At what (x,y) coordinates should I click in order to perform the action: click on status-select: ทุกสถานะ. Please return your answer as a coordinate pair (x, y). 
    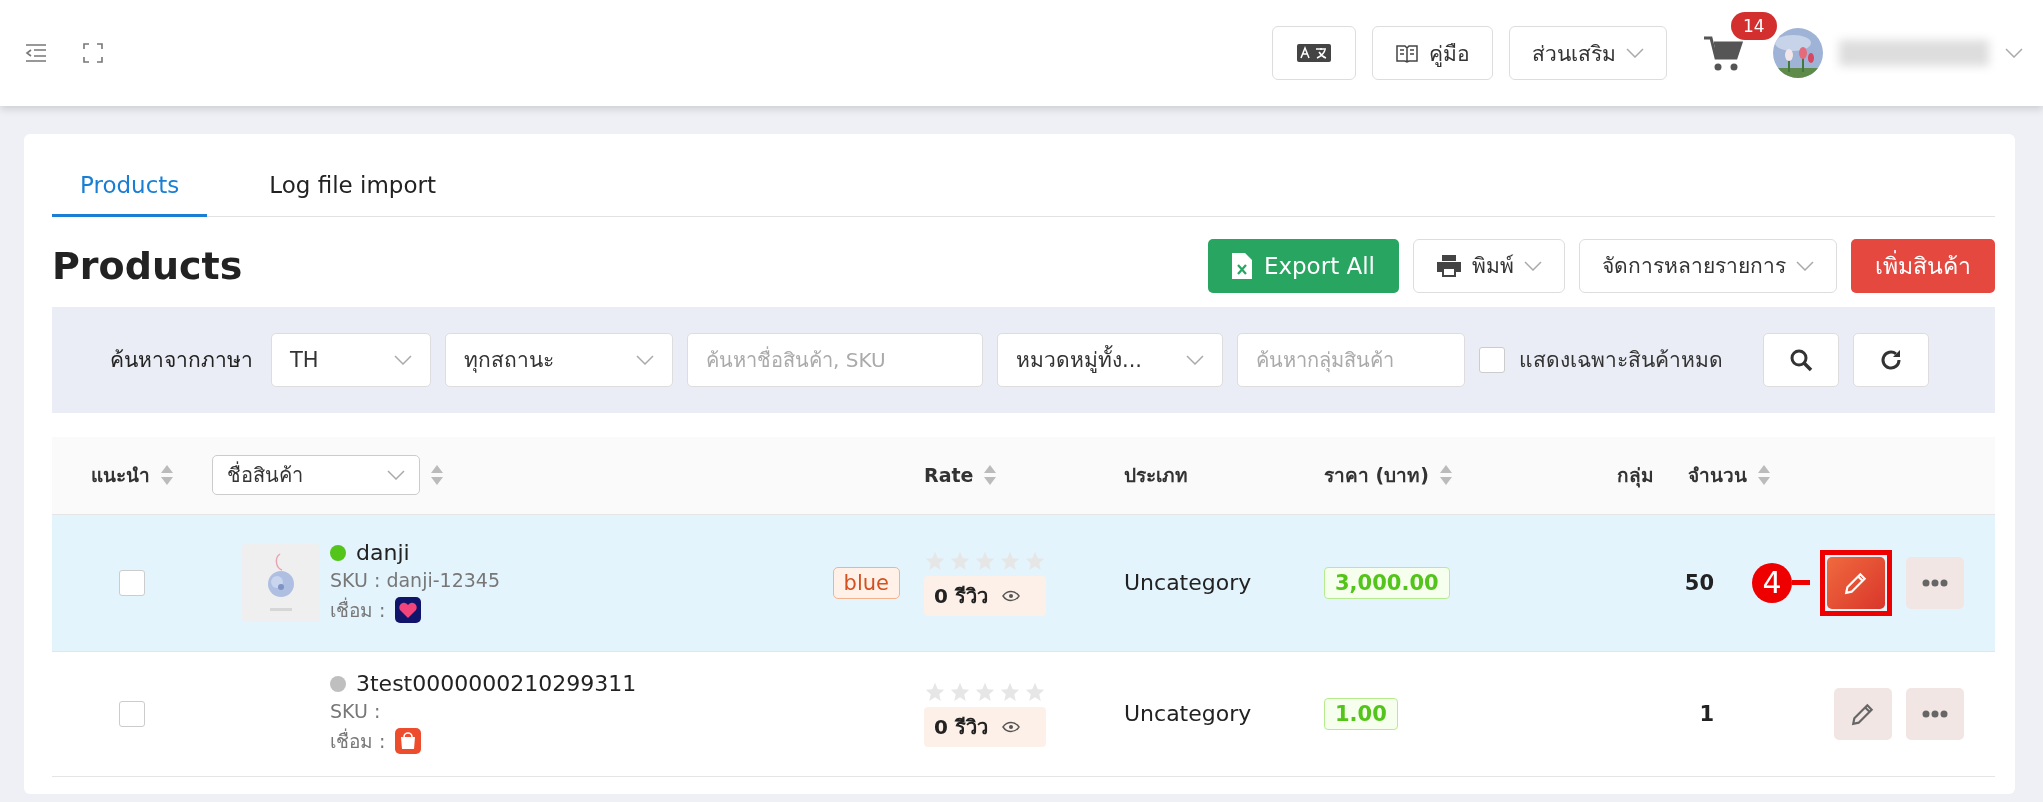
    Looking at the image, I should click on (559, 359).